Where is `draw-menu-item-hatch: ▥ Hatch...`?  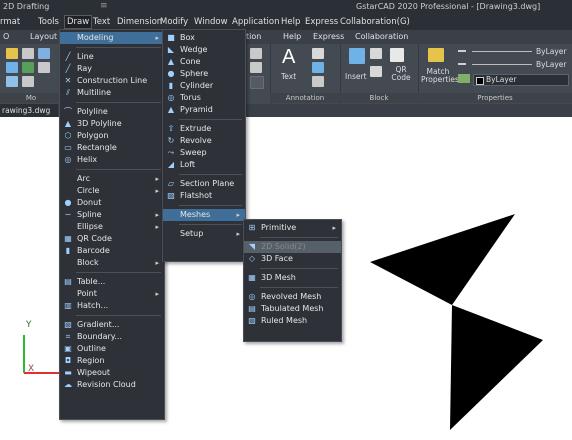 draw-menu-item-hatch: ▥ Hatch... is located at coordinates (112, 306).